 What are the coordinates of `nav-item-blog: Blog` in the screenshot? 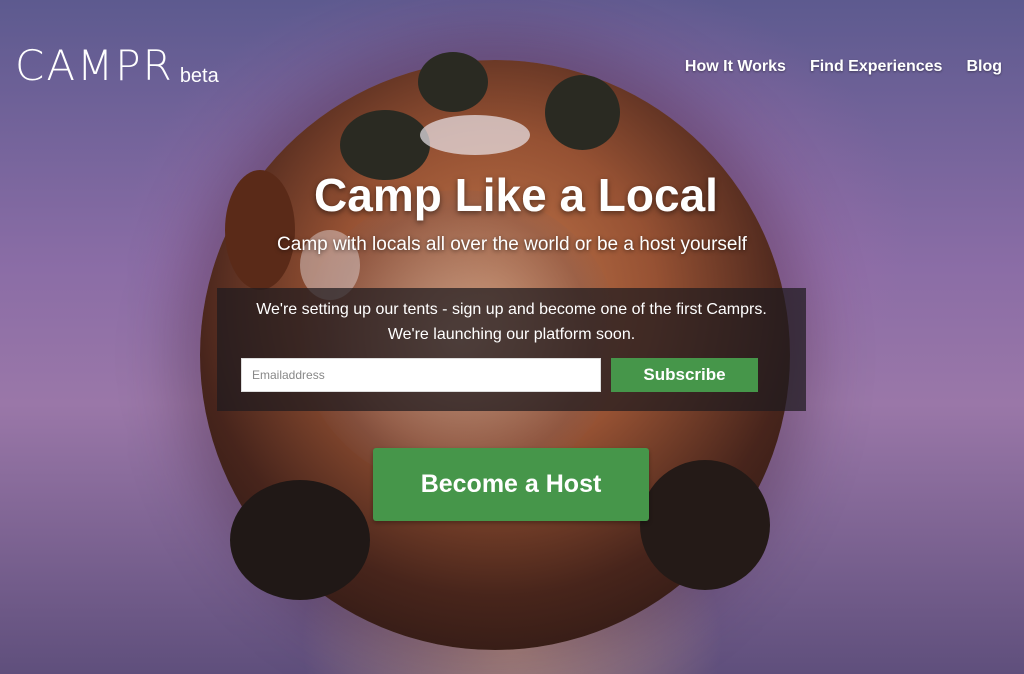 It's located at (984, 67).